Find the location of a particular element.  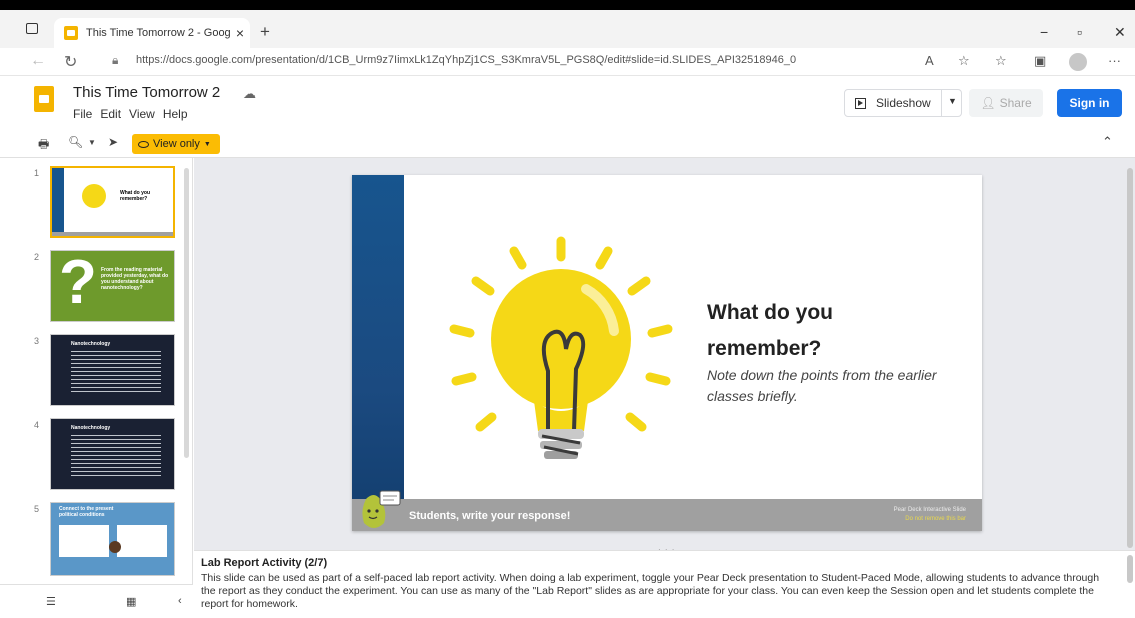

select-cursor-icon: ➤ is located at coordinates (113, 142).